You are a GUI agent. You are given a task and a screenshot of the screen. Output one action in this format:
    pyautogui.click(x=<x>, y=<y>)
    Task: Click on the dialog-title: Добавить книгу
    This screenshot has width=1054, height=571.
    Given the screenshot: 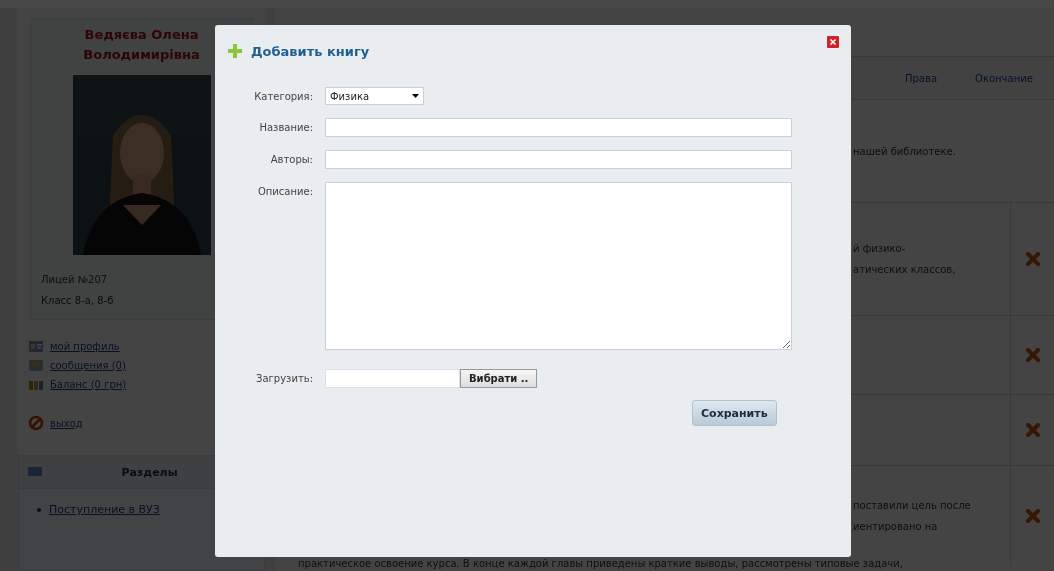 What is the action you would take?
    pyautogui.click(x=311, y=51)
    